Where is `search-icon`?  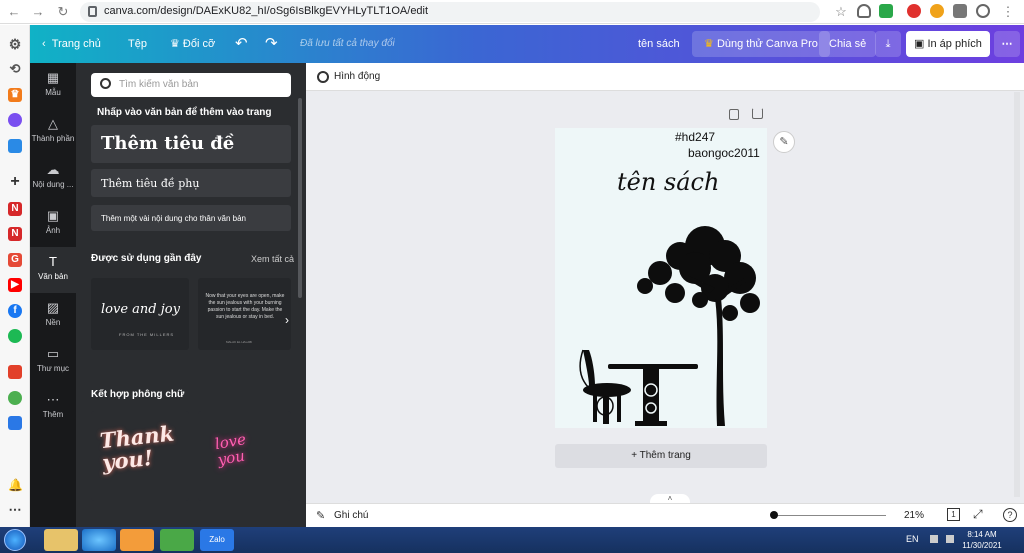
search-icon is located at coordinates (105, 83).